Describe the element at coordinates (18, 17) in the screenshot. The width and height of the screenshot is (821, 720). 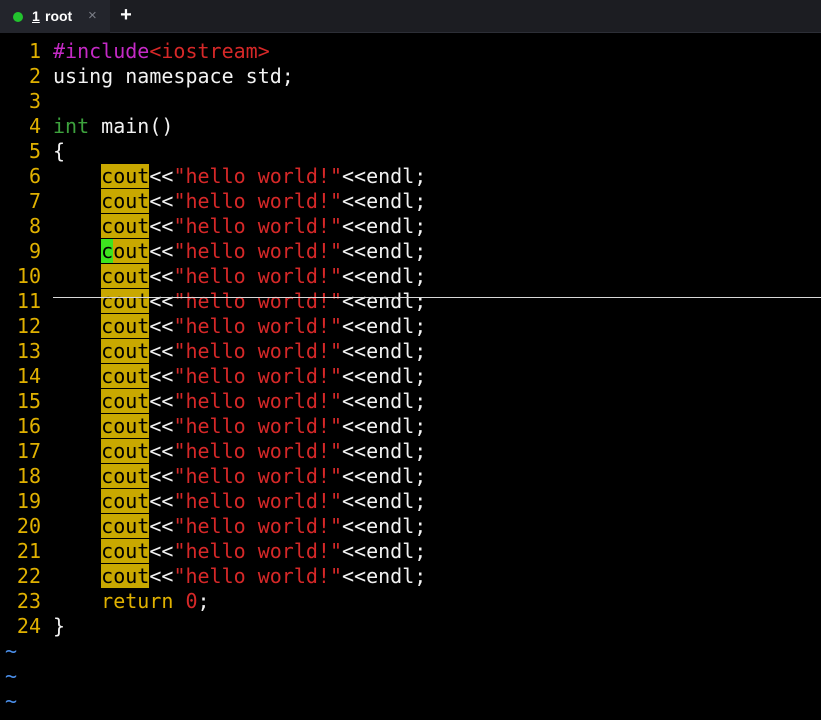
I see `status-dot-icon` at that location.